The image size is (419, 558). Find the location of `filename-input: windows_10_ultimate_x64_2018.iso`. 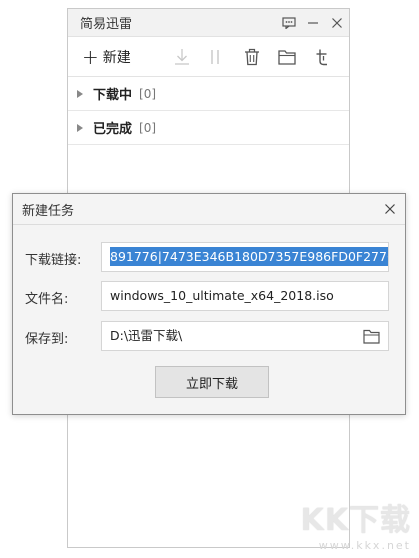

filename-input: windows_10_ultimate_x64_2018.iso is located at coordinates (245, 296).